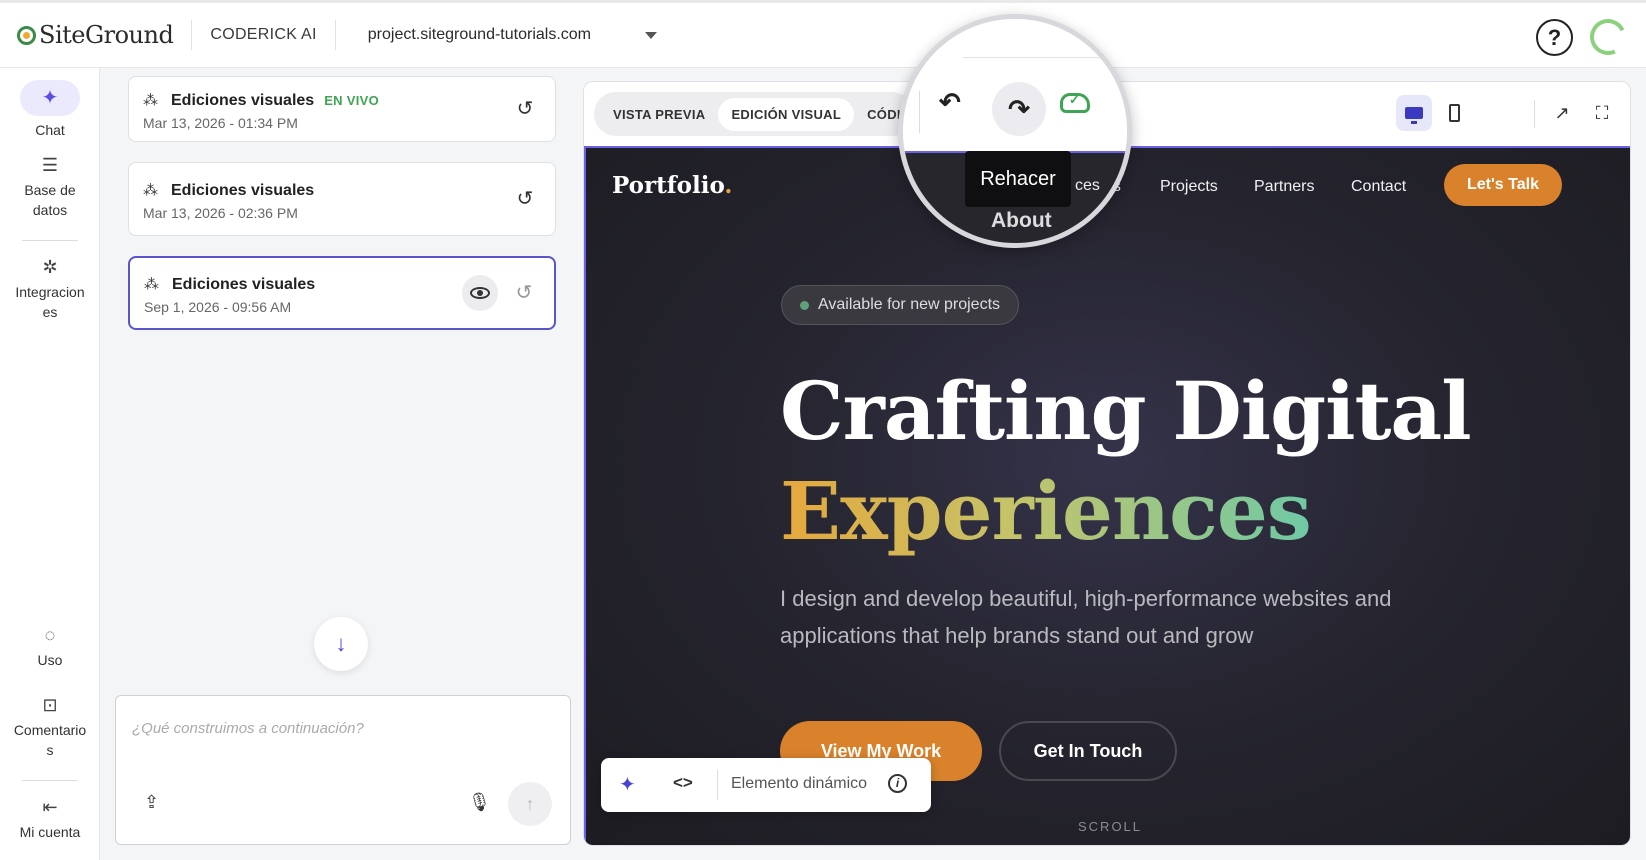  What do you see at coordinates (1414, 115) in the screenshot?
I see `desktop-icon` at bounding box center [1414, 115].